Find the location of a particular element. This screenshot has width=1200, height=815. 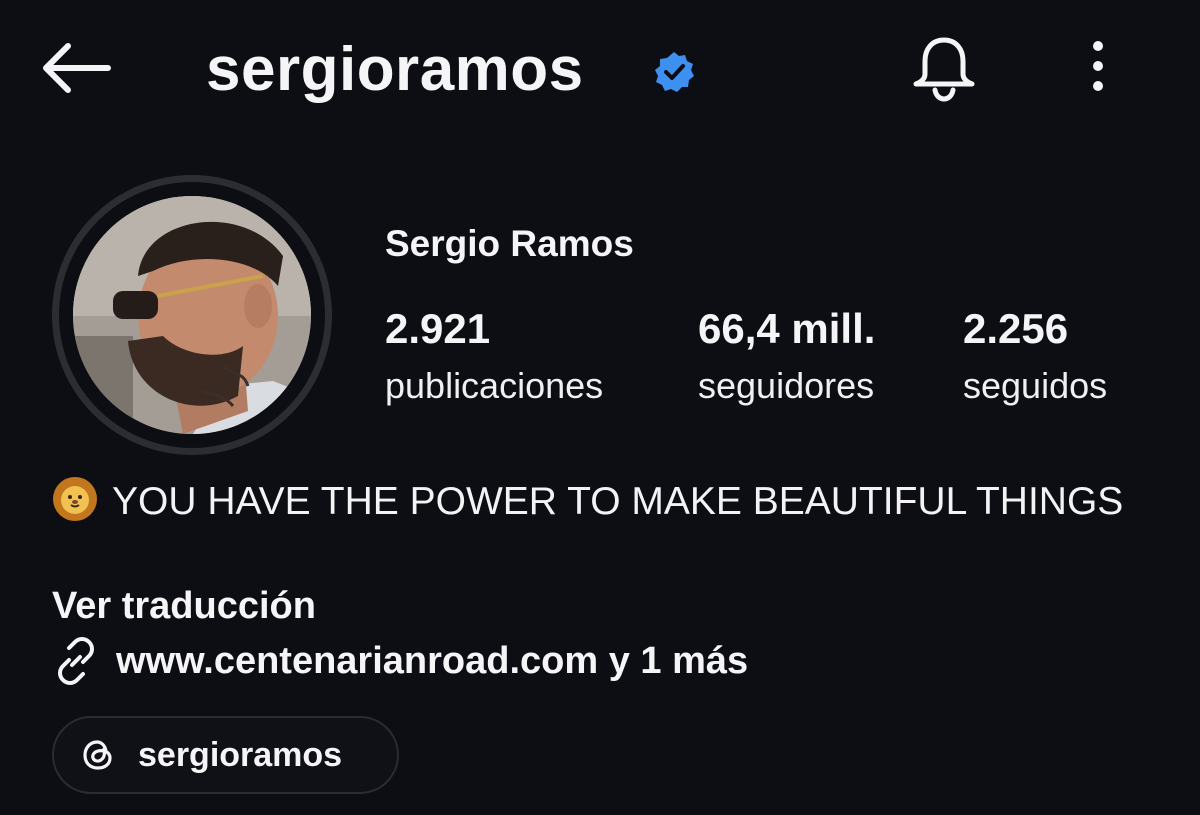

stat-followers: 66,4 mill. seguidores is located at coordinates (786, 356).